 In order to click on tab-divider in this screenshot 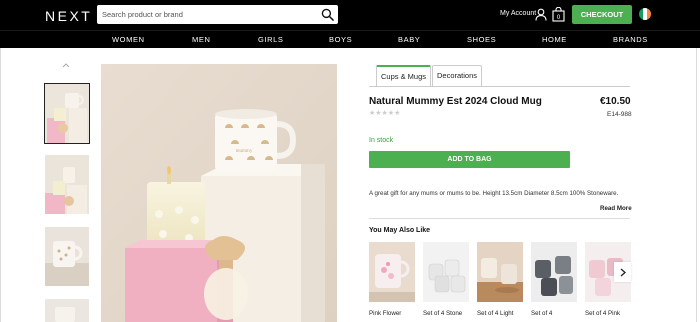, I will do `click(499, 86)`.